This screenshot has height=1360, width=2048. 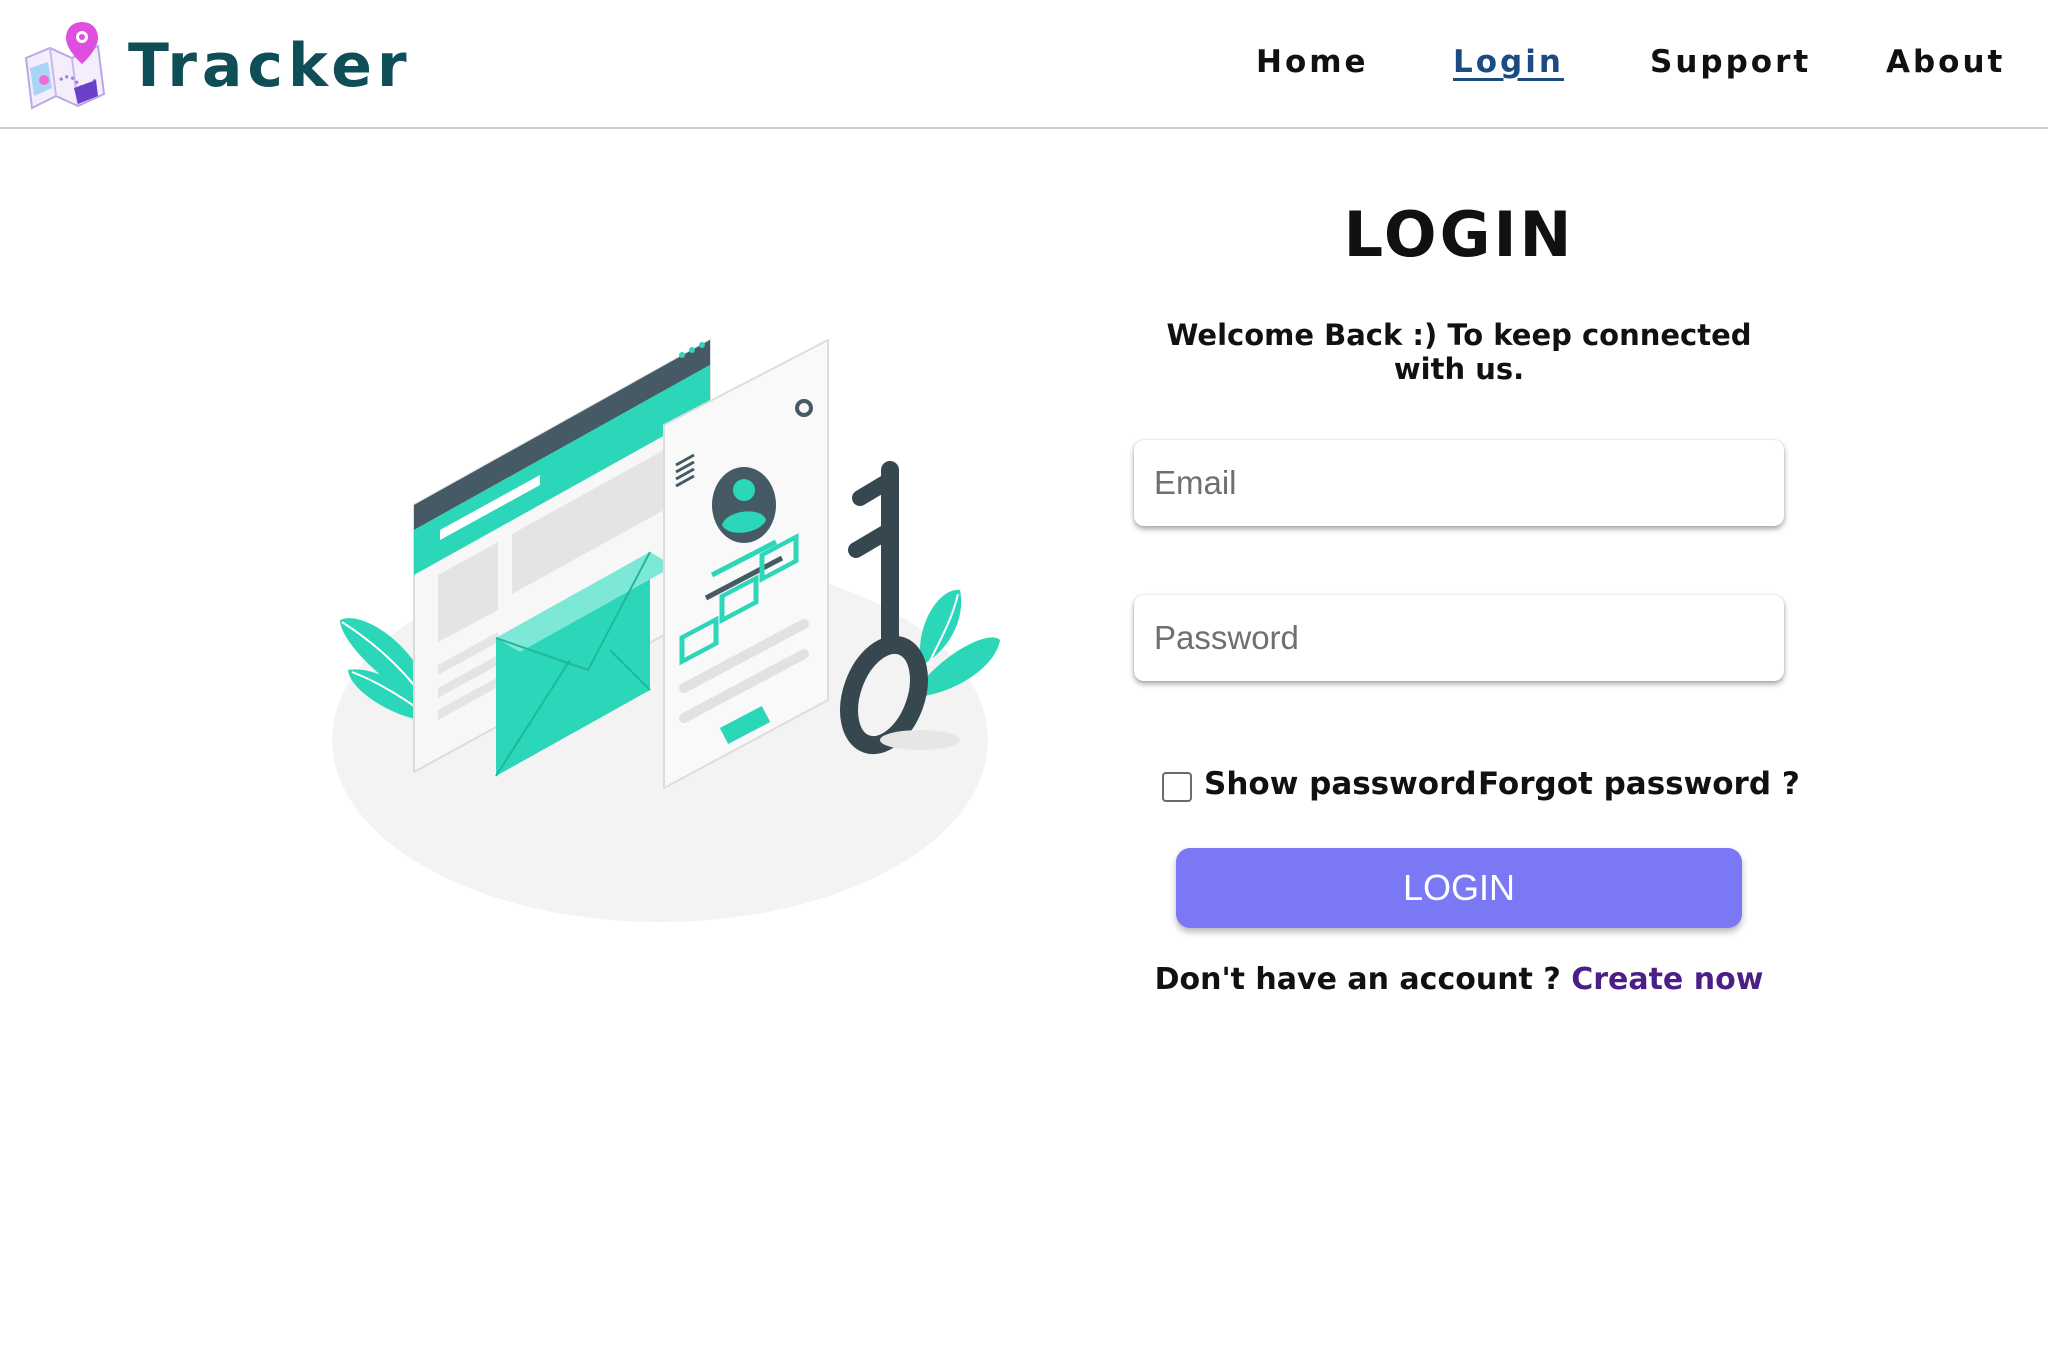 I want to click on email-field, so click(x=1459, y=483).